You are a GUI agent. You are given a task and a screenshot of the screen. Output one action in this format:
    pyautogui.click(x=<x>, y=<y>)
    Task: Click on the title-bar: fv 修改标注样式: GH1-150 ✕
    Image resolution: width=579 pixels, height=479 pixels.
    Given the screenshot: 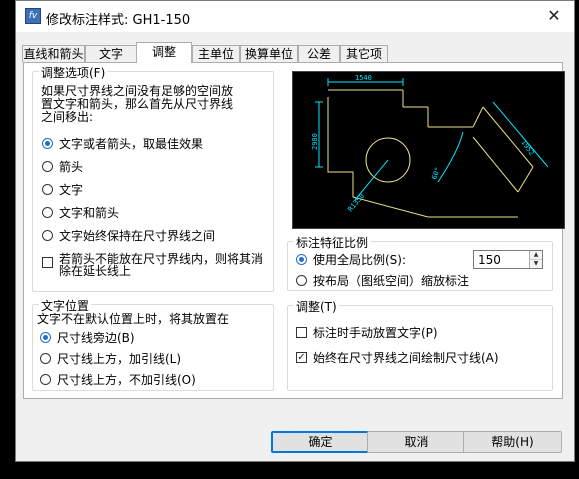 What is the action you would take?
    pyautogui.click(x=295, y=16)
    